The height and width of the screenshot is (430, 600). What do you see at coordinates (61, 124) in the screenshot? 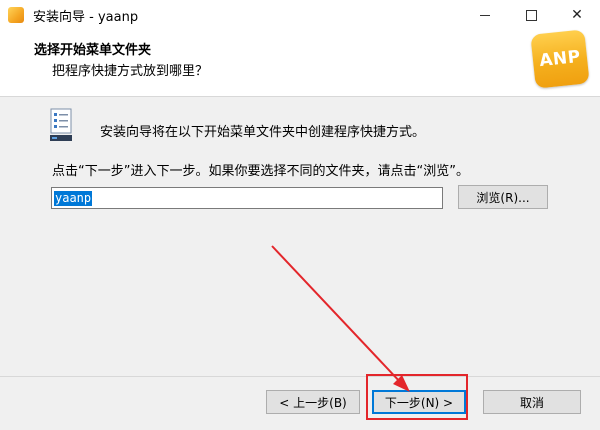
I see `start-menu-folder-icon` at bounding box center [61, 124].